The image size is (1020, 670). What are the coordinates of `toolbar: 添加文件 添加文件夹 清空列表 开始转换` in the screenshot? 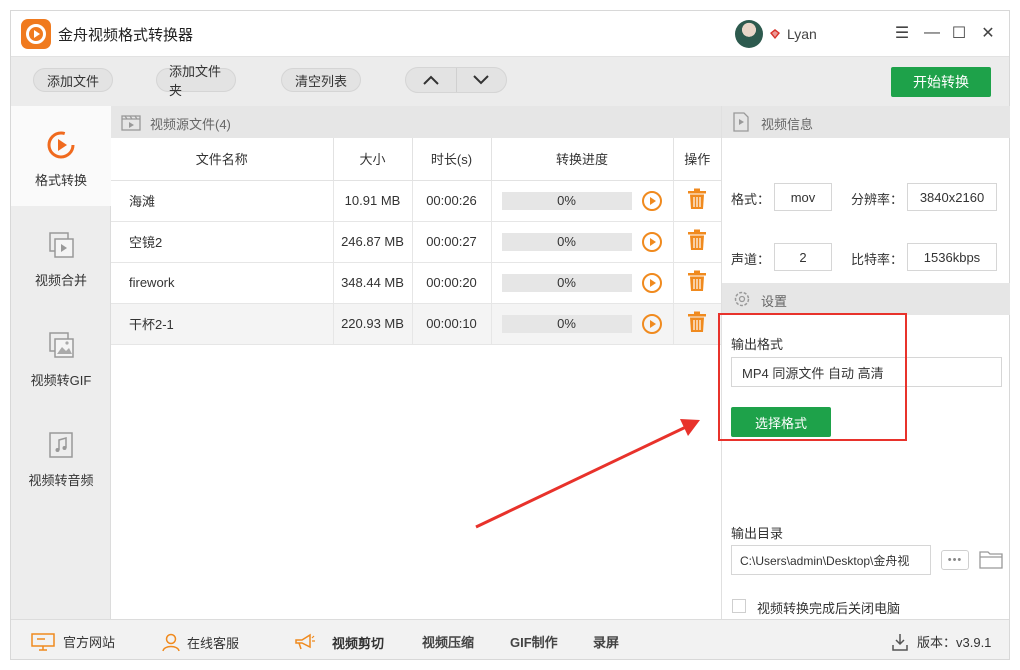 It's located at (510, 81).